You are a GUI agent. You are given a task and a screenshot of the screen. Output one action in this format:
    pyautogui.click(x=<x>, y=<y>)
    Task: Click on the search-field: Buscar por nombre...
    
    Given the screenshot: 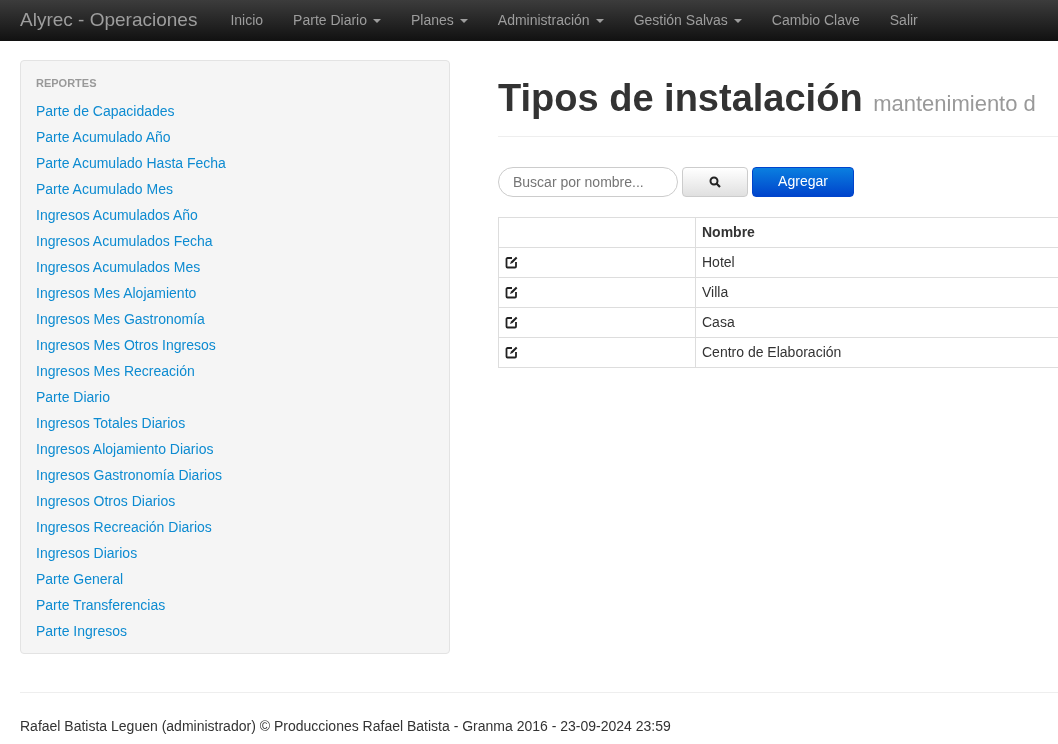 What is the action you would take?
    pyautogui.click(x=588, y=181)
    